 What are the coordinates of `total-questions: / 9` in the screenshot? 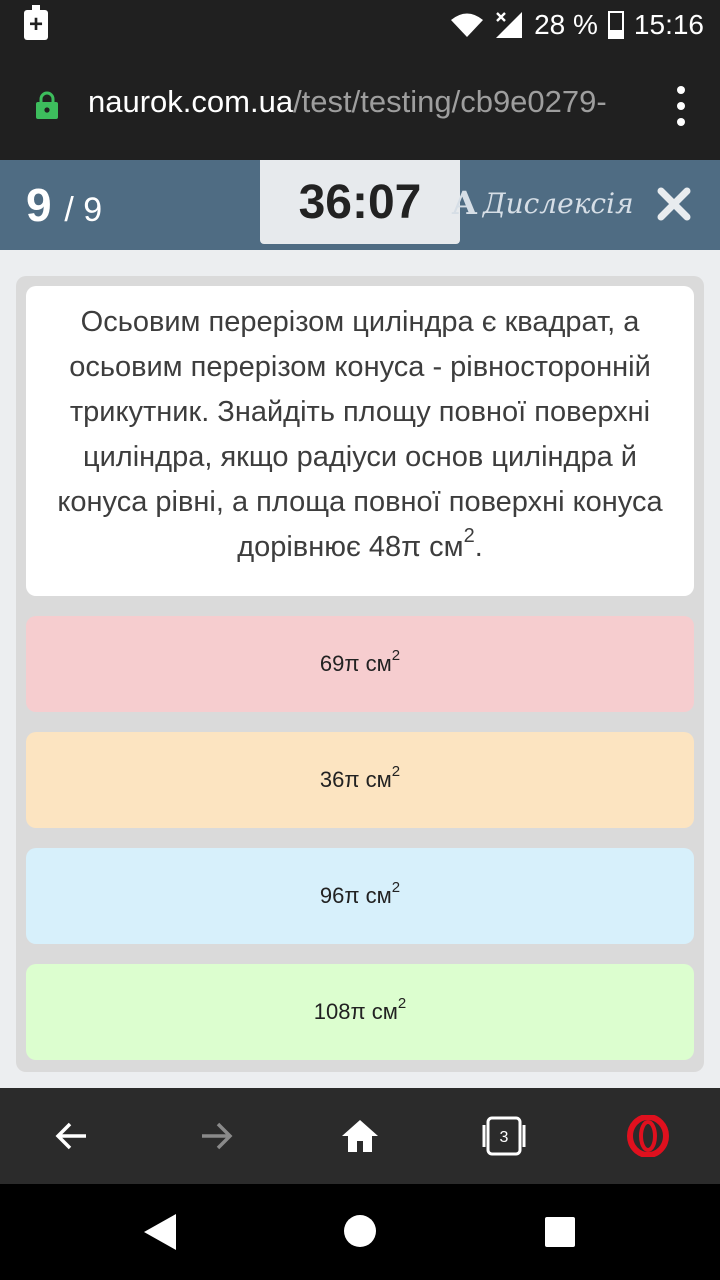 It's located at (83, 210).